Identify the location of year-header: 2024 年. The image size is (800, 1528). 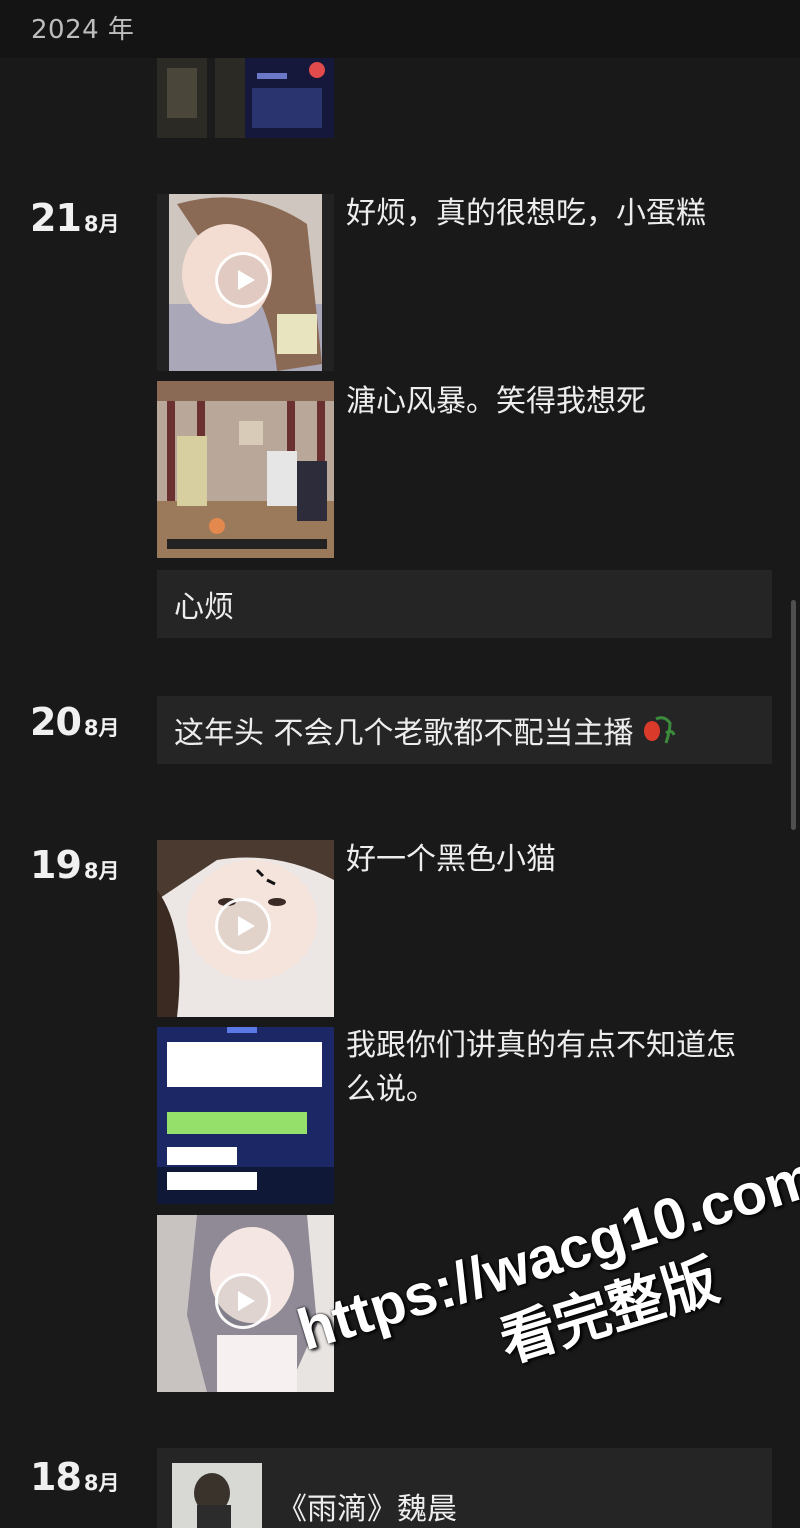
(400, 29).